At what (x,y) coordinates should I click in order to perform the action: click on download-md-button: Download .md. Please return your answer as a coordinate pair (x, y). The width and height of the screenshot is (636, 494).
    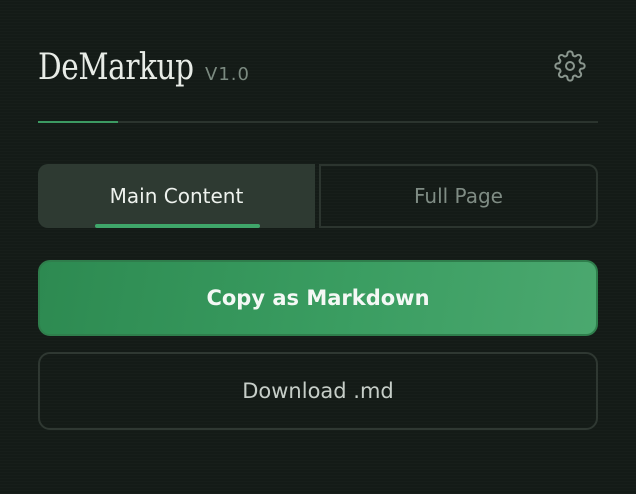
    Looking at the image, I should click on (318, 391).